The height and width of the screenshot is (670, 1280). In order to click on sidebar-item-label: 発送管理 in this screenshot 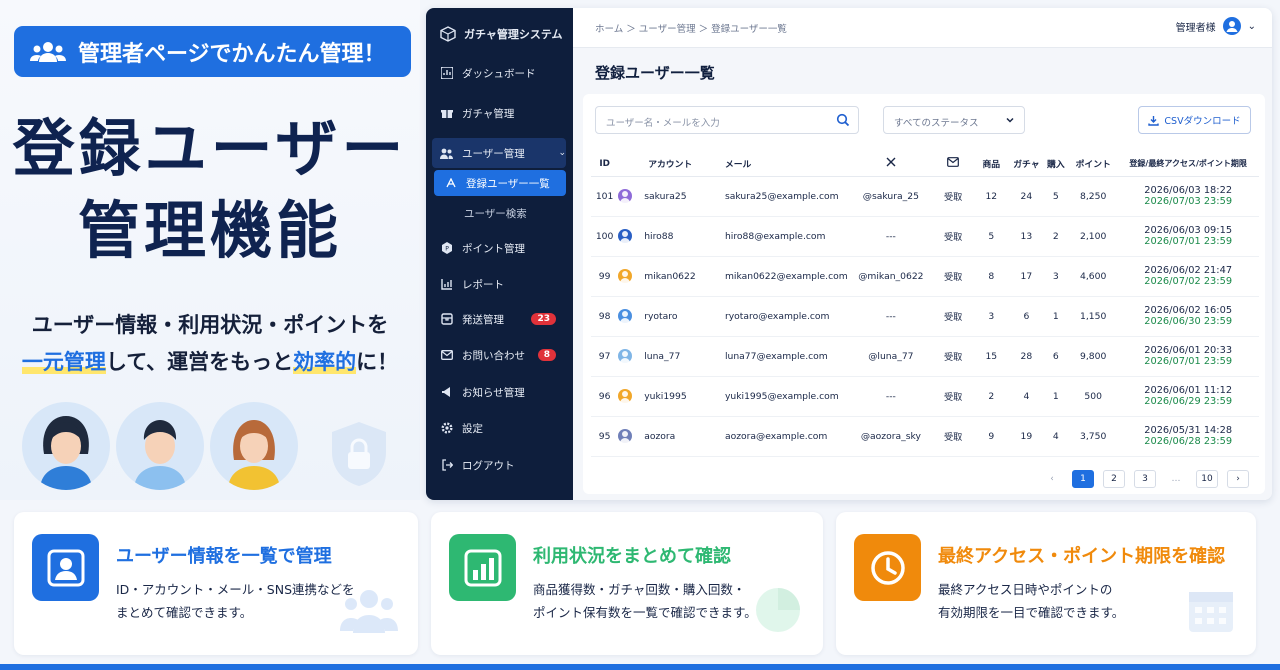, I will do `click(483, 319)`.